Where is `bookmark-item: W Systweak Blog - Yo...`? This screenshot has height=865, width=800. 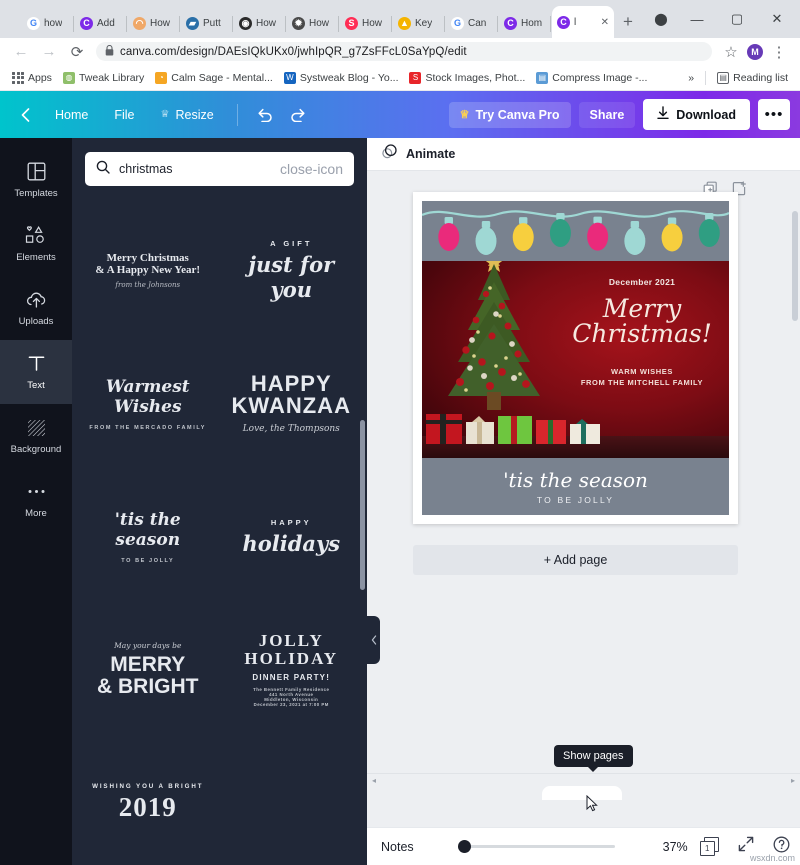
bookmark-item: W Systweak Blog - Yo... is located at coordinates (341, 78).